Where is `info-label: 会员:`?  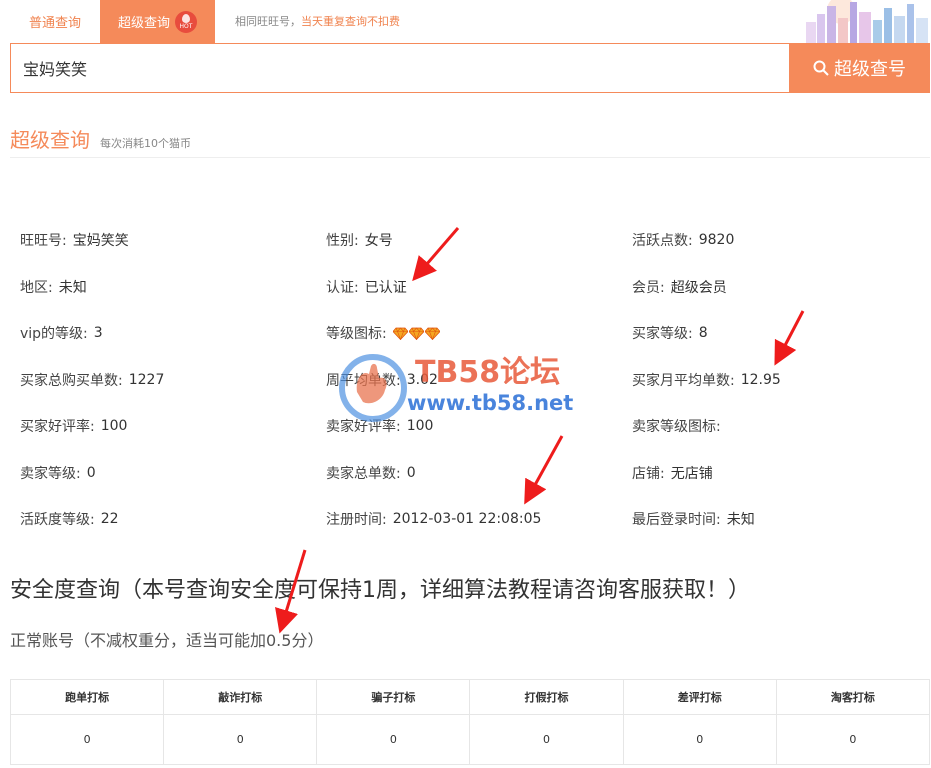
info-label: 会员: is located at coordinates (648, 287).